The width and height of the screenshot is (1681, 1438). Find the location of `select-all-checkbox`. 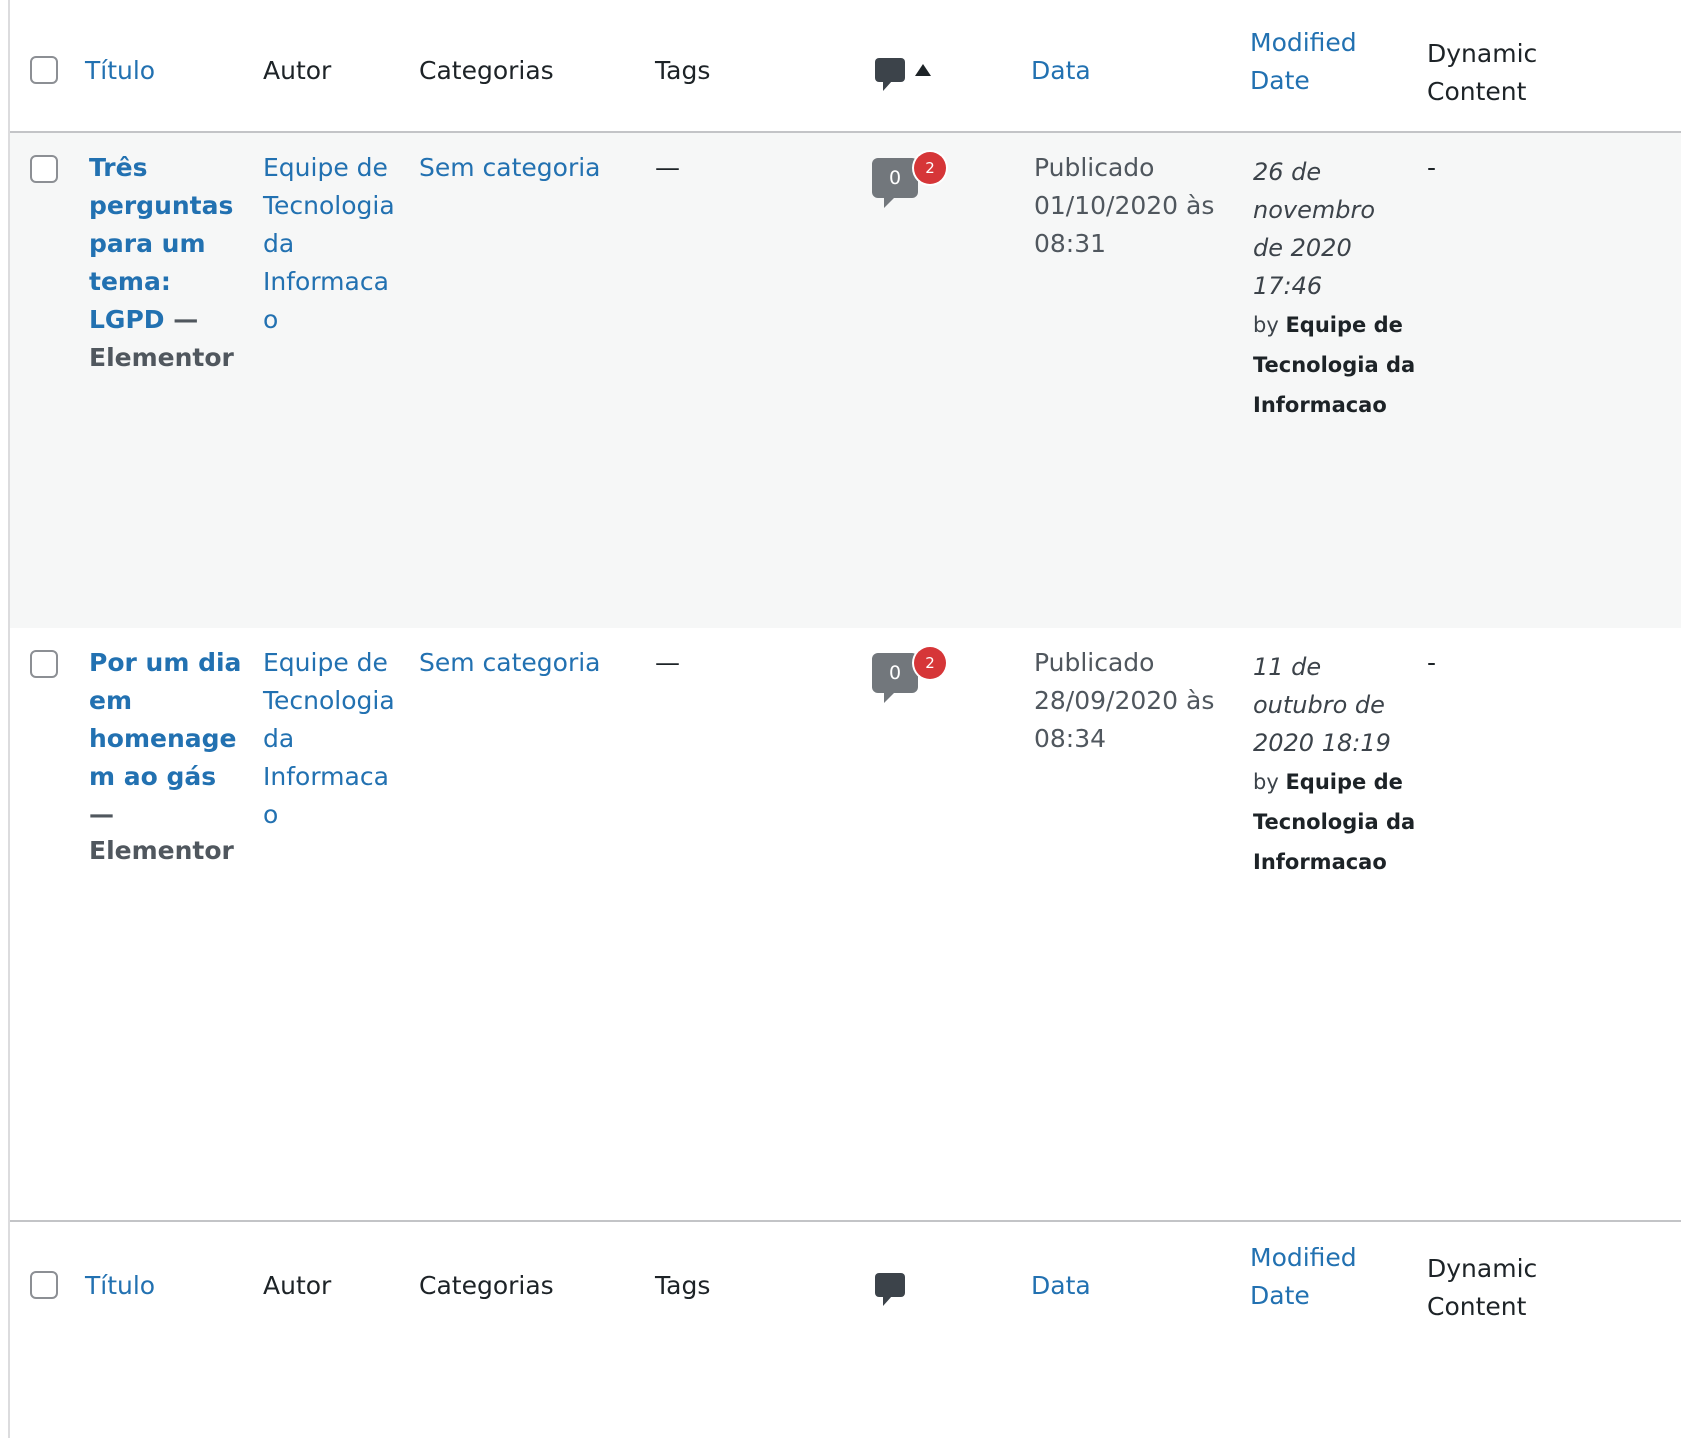

select-all-checkbox is located at coordinates (44, 70).